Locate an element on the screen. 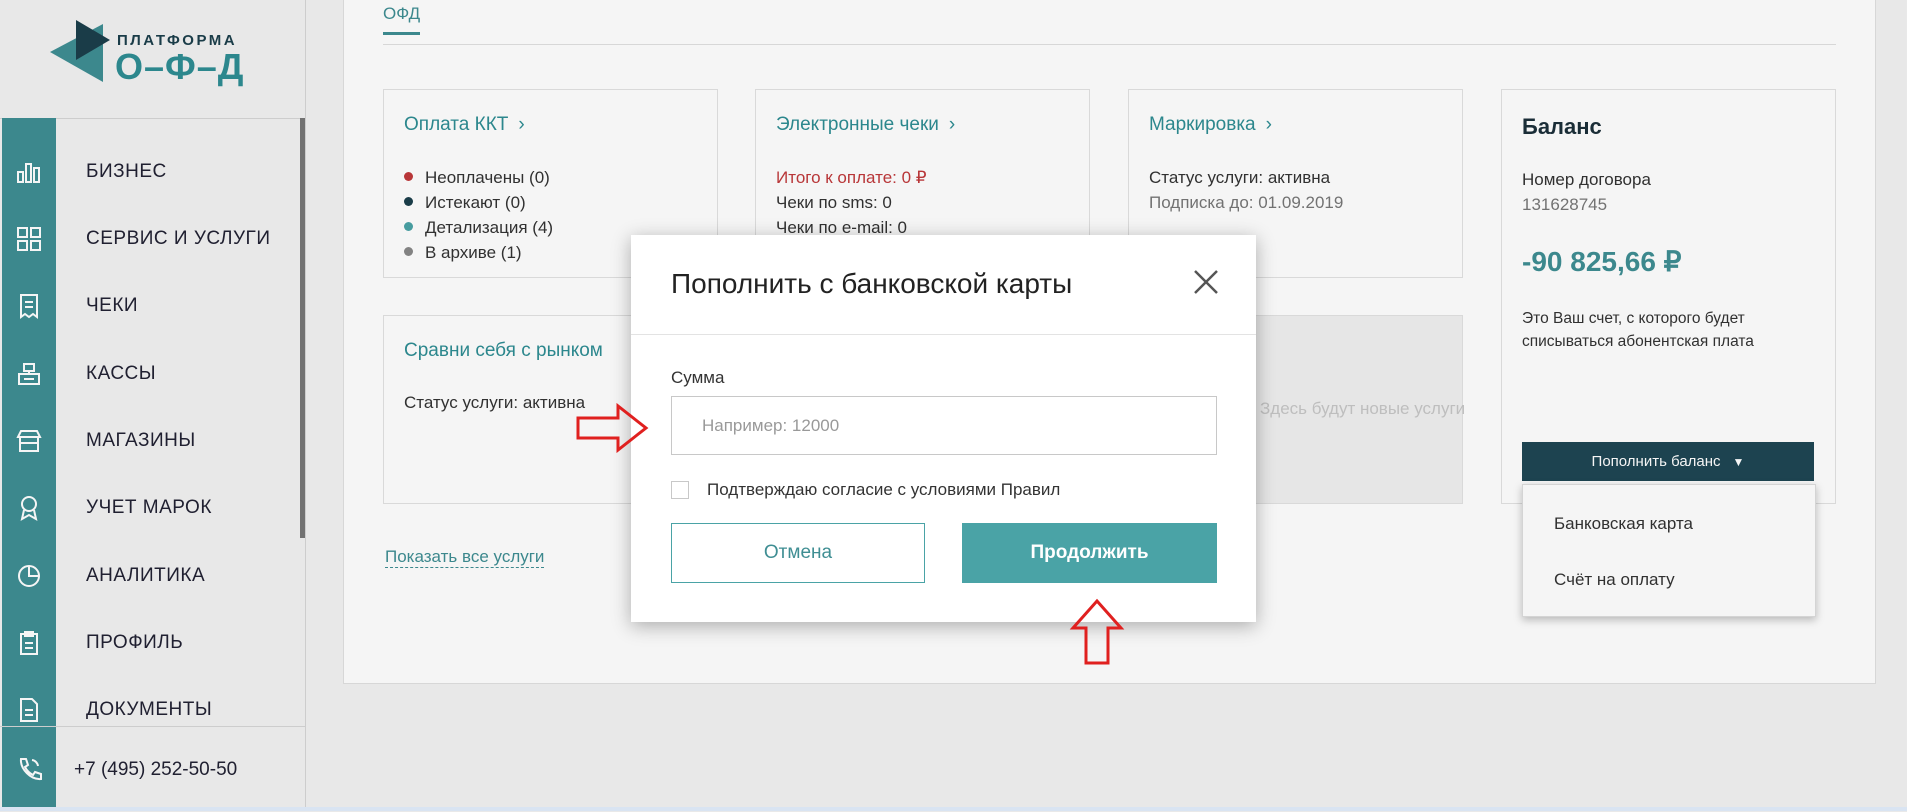 This screenshot has height=812, width=1907. close-icon is located at coordinates (1206, 282).